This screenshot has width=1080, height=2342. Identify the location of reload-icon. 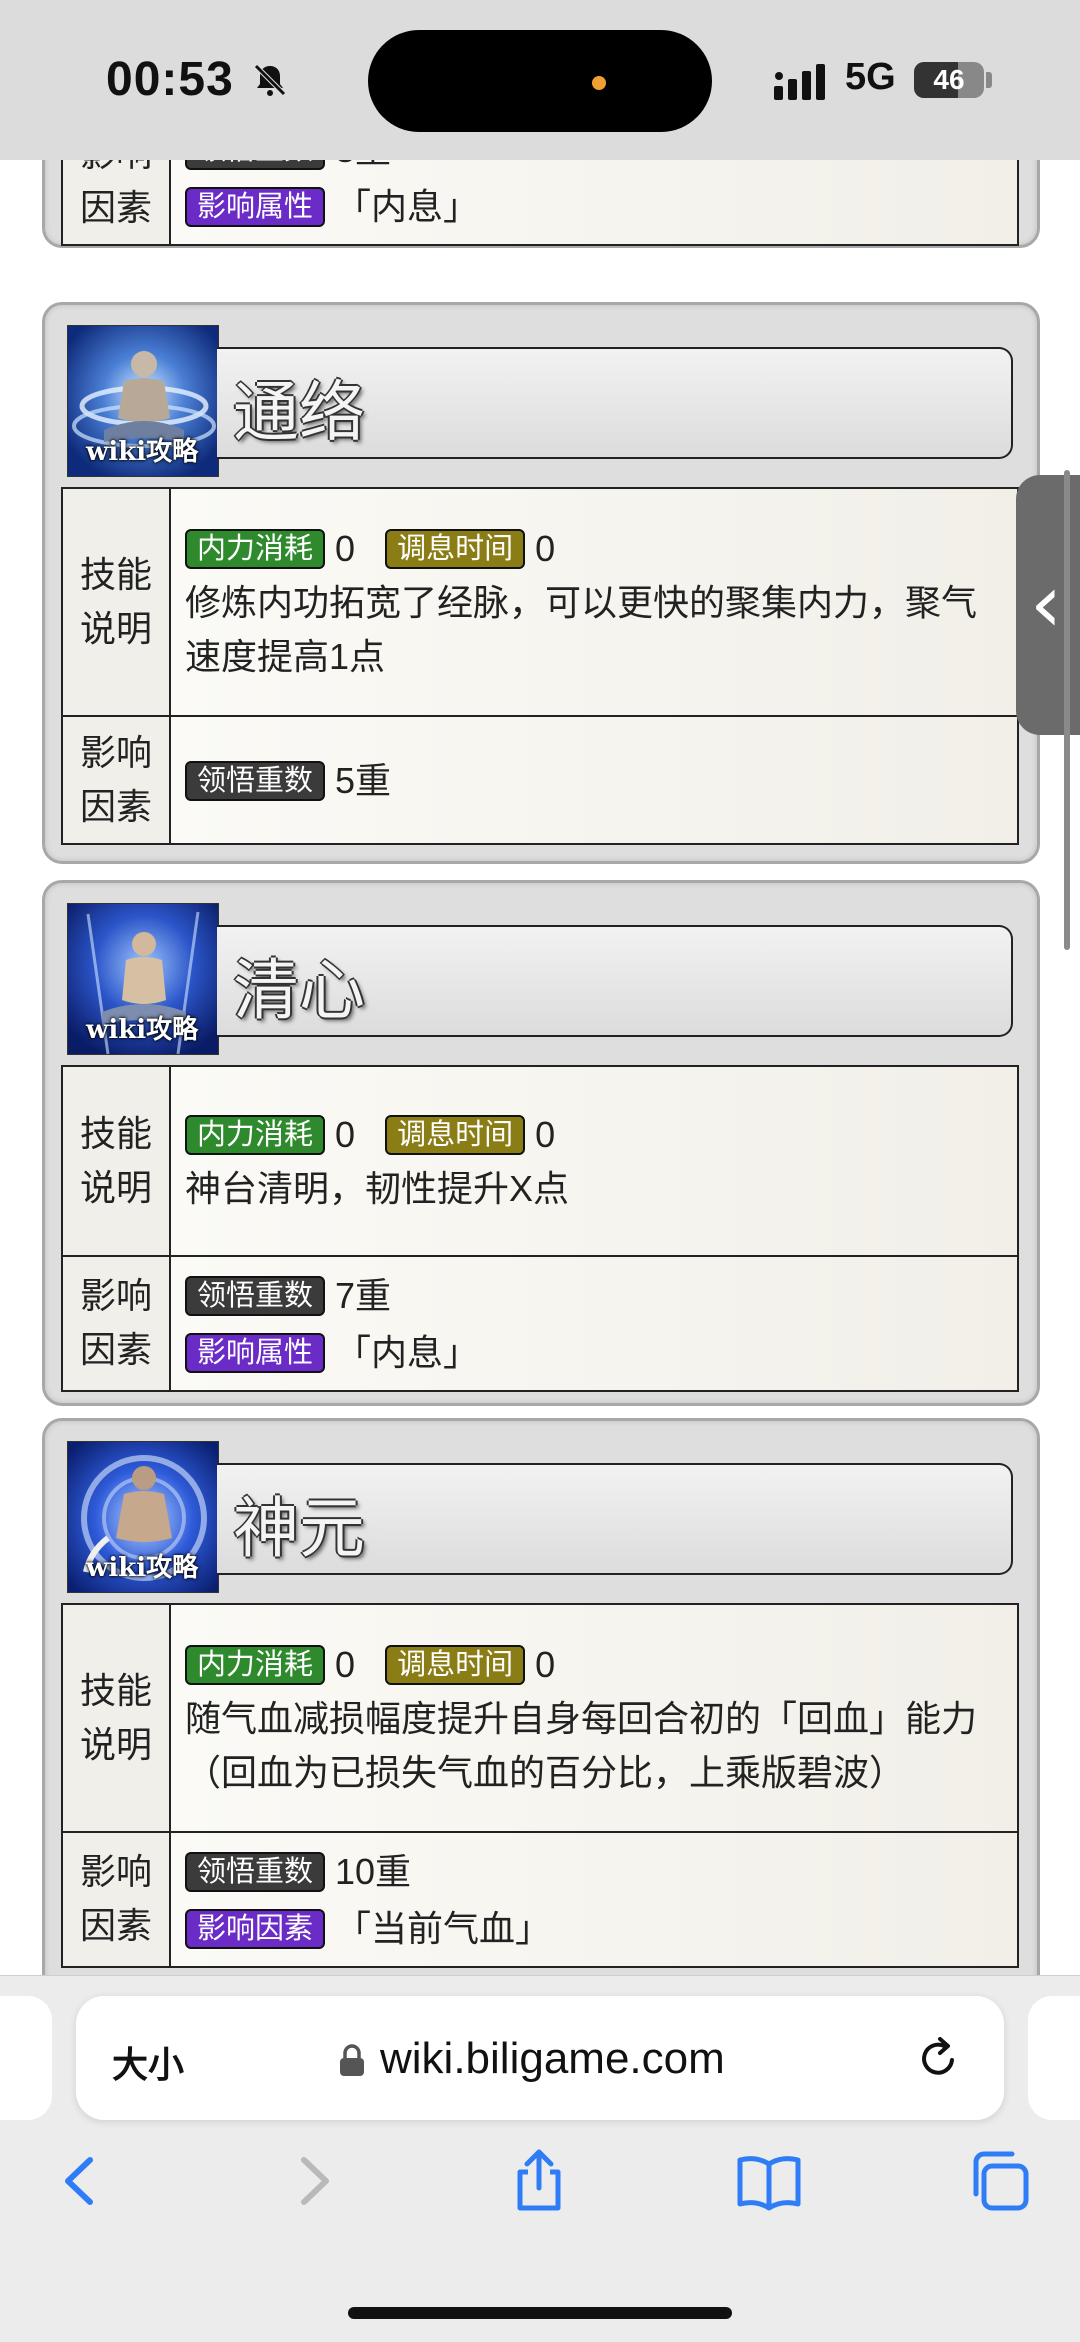
(938, 2058).